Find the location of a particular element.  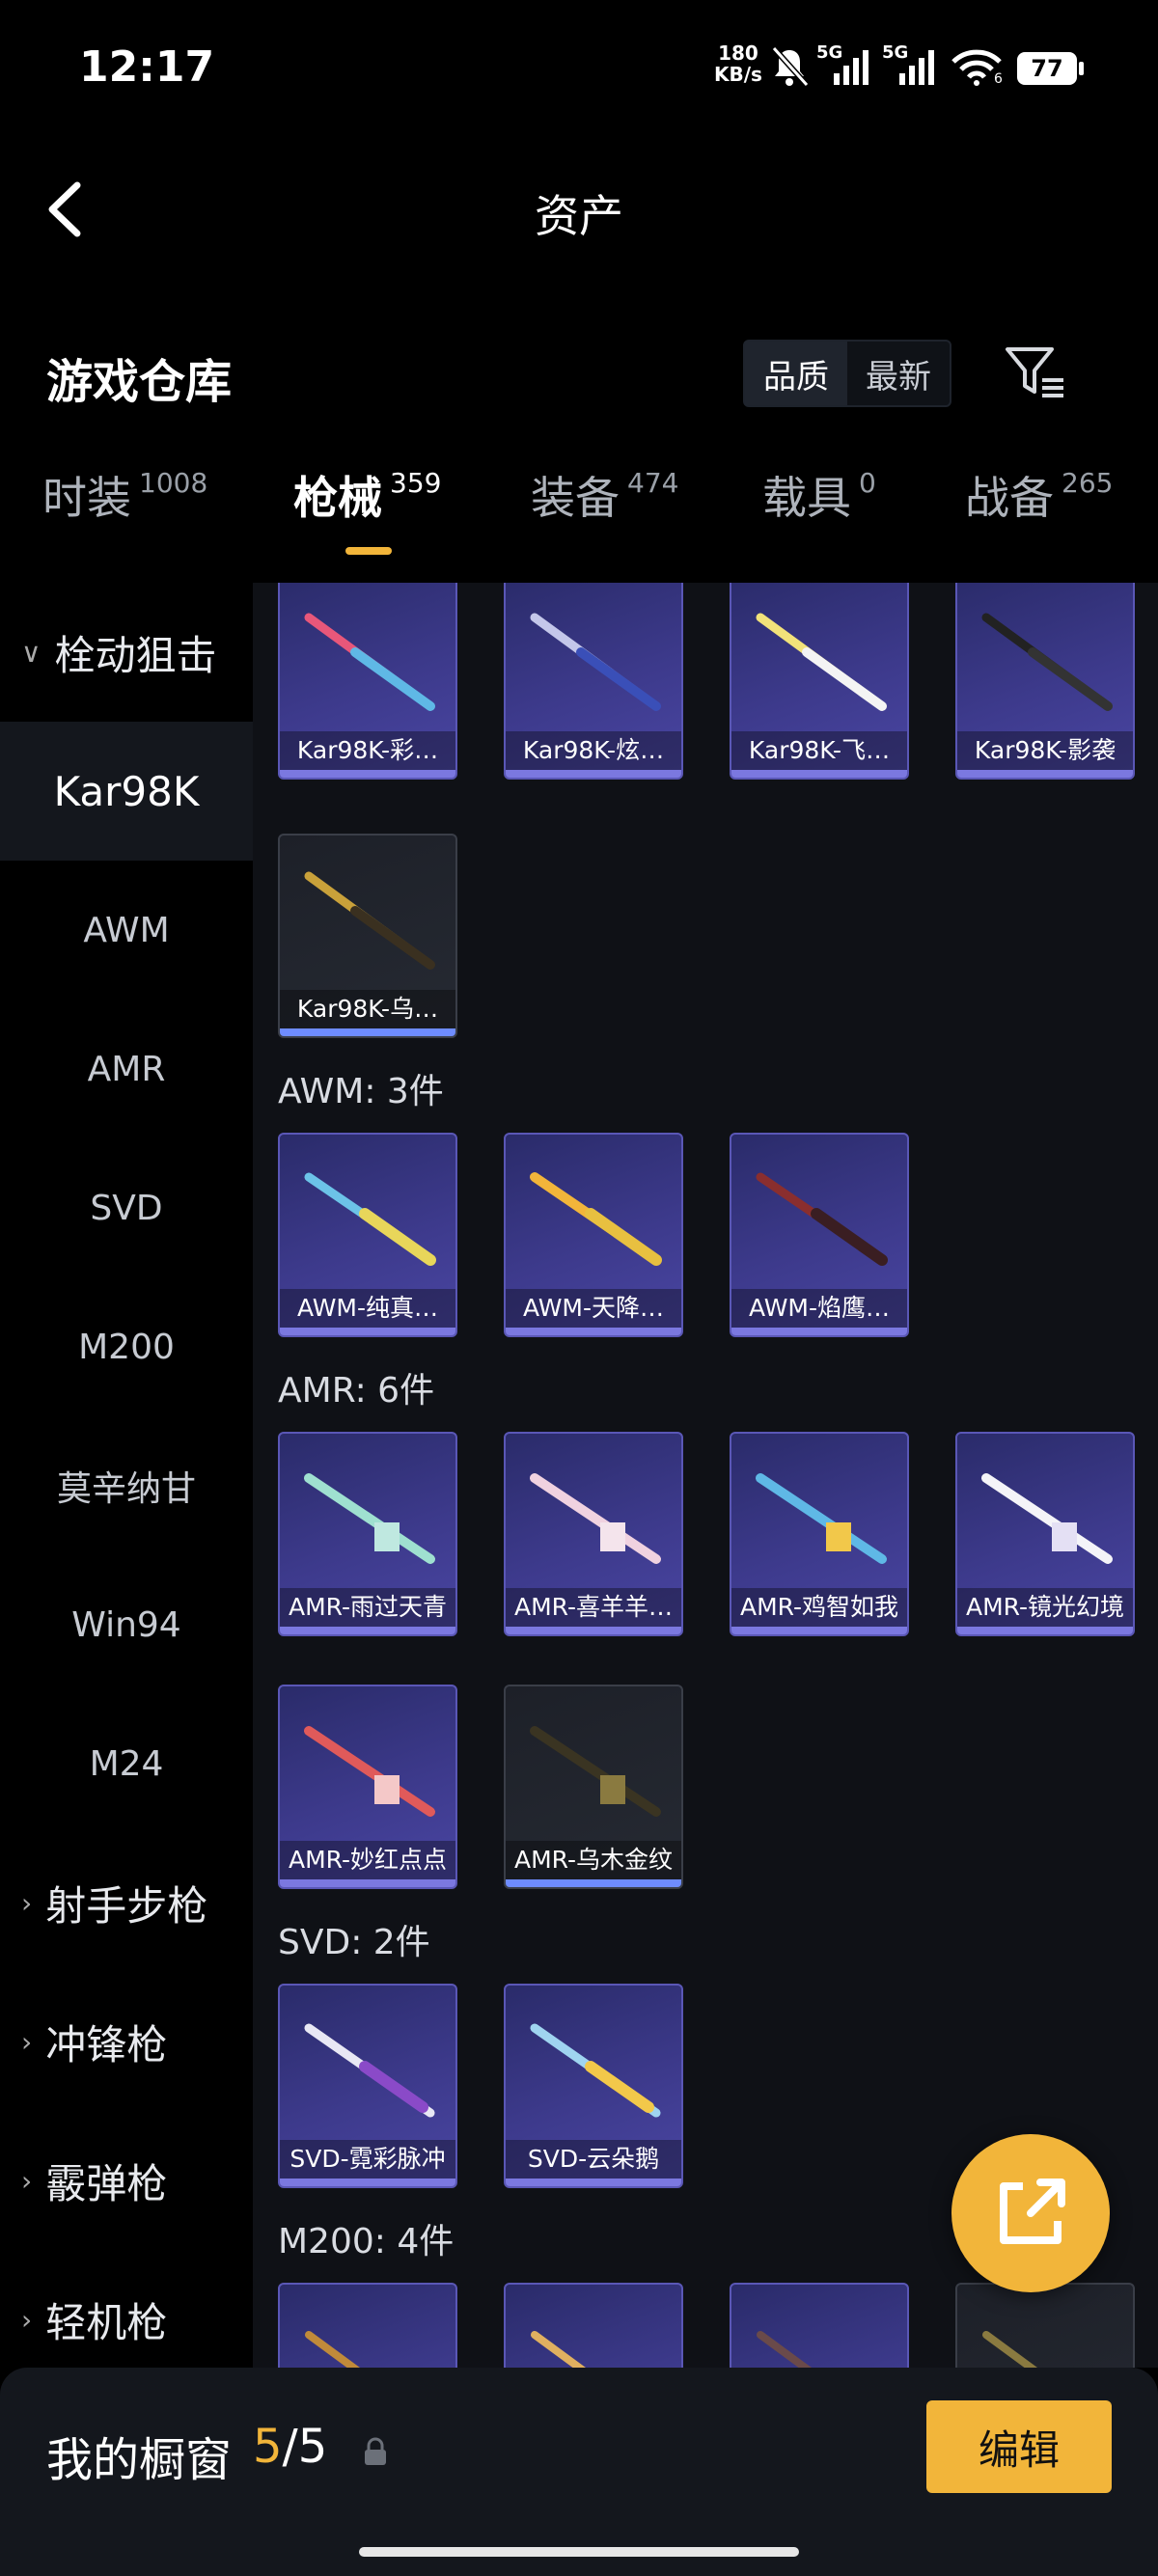

edit-button: 编辑 is located at coordinates (1019, 2447).